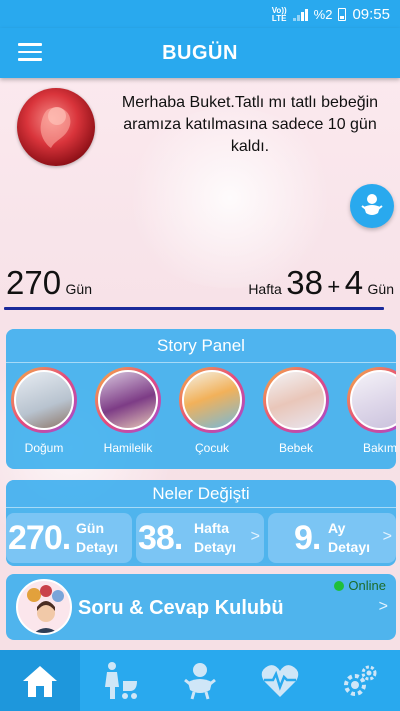  I want to click on week-counter: Hafta 38 + 4 Gün, so click(321, 283).